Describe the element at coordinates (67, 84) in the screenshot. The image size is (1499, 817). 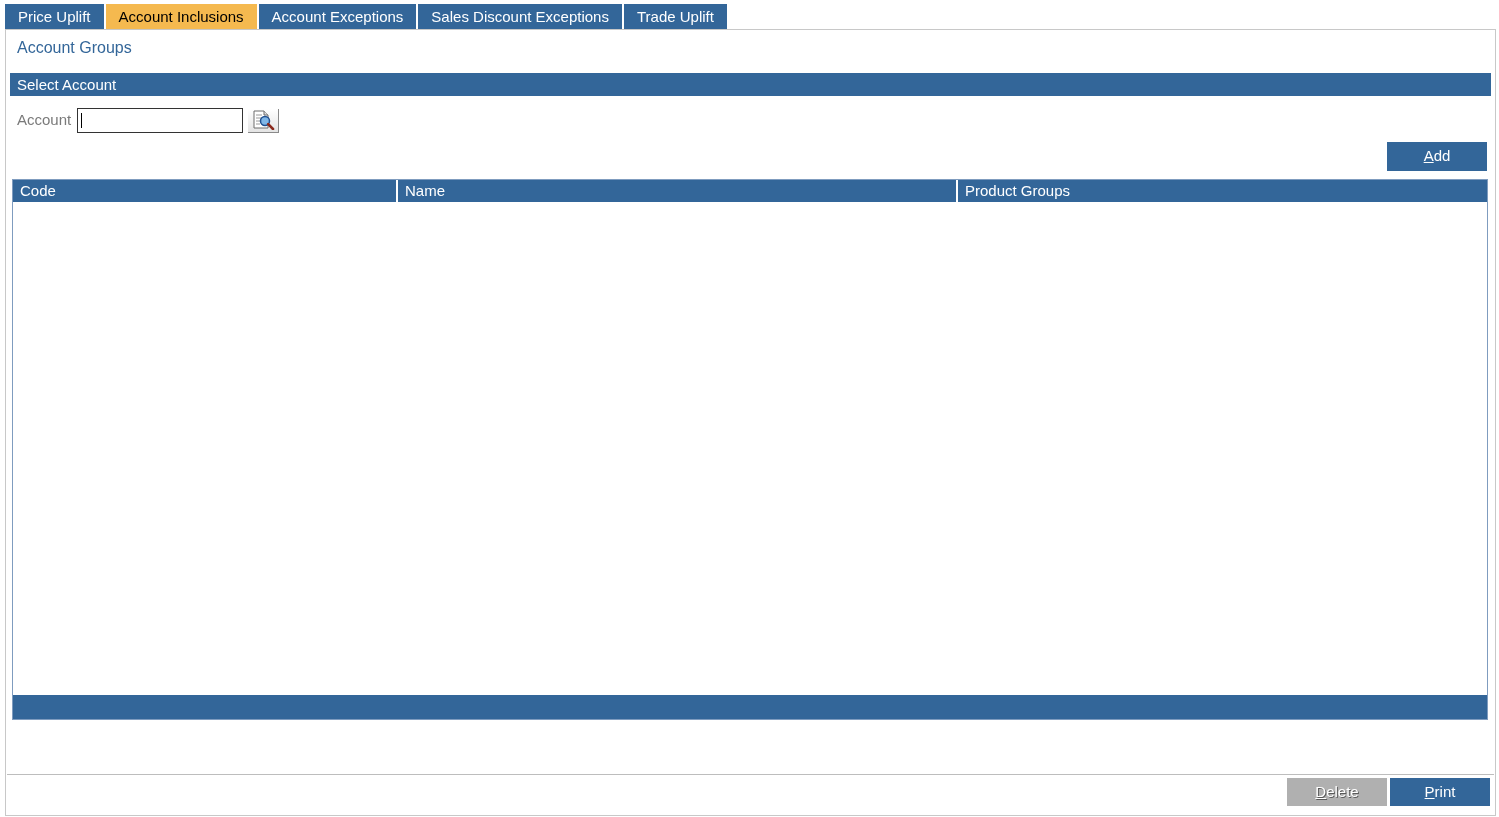
I see `section-title: Select Account` at that location.